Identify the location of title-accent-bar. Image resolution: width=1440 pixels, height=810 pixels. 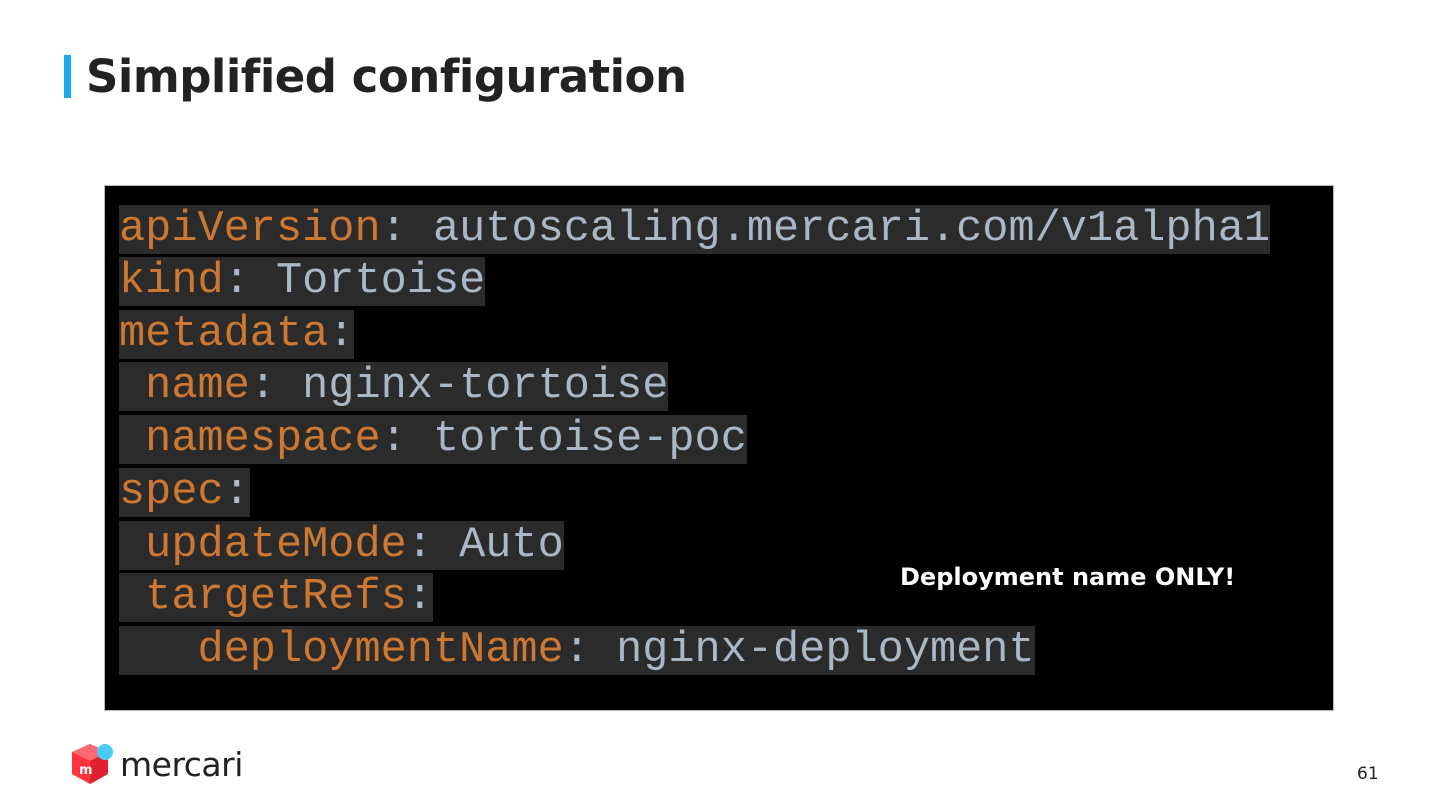
(67, 76).